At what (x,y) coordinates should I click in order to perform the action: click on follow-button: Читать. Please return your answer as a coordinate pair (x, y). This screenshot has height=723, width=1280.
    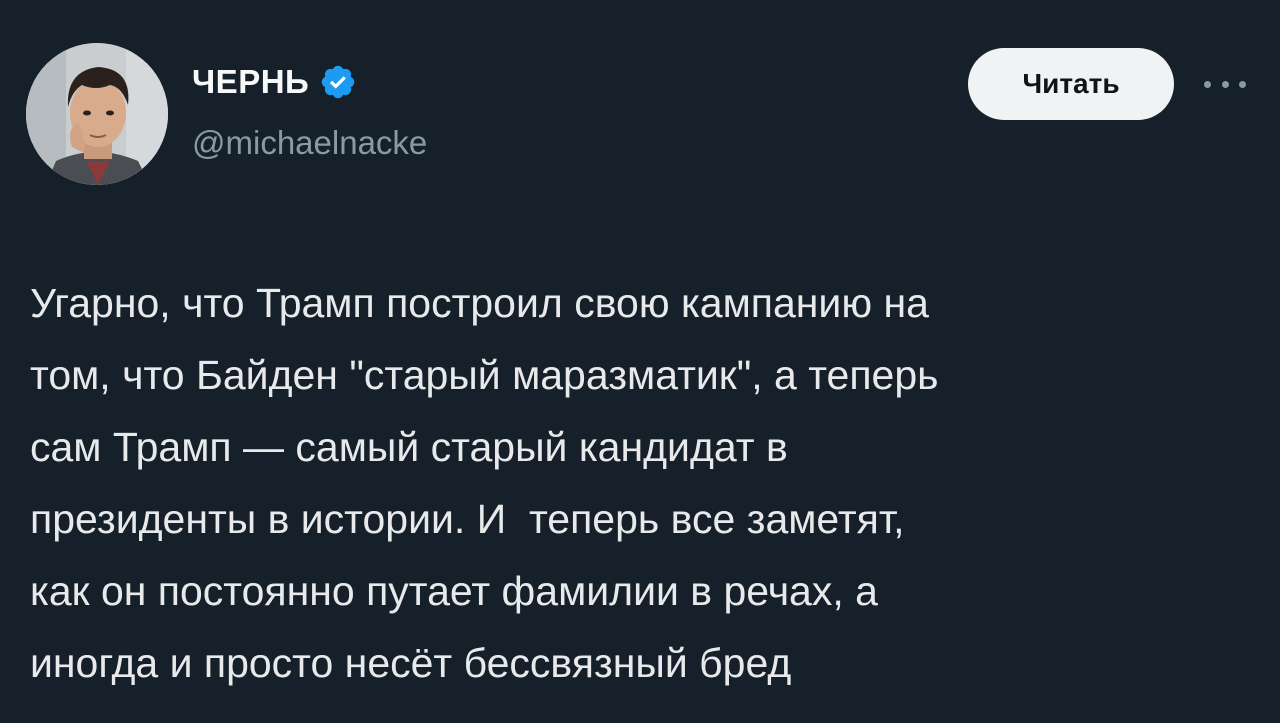
    Looking at the image, I should click on (1071, 84).